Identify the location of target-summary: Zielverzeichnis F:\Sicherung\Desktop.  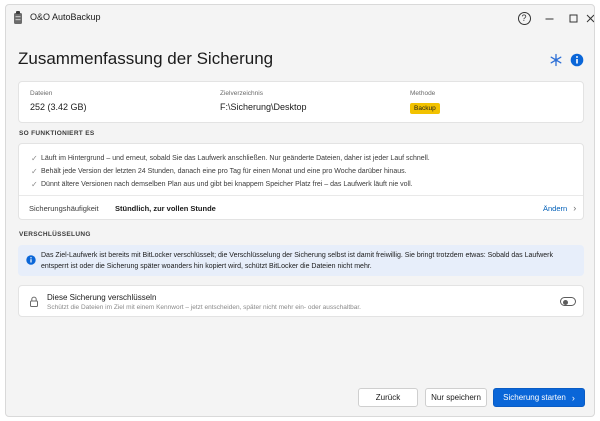
(263, 101).